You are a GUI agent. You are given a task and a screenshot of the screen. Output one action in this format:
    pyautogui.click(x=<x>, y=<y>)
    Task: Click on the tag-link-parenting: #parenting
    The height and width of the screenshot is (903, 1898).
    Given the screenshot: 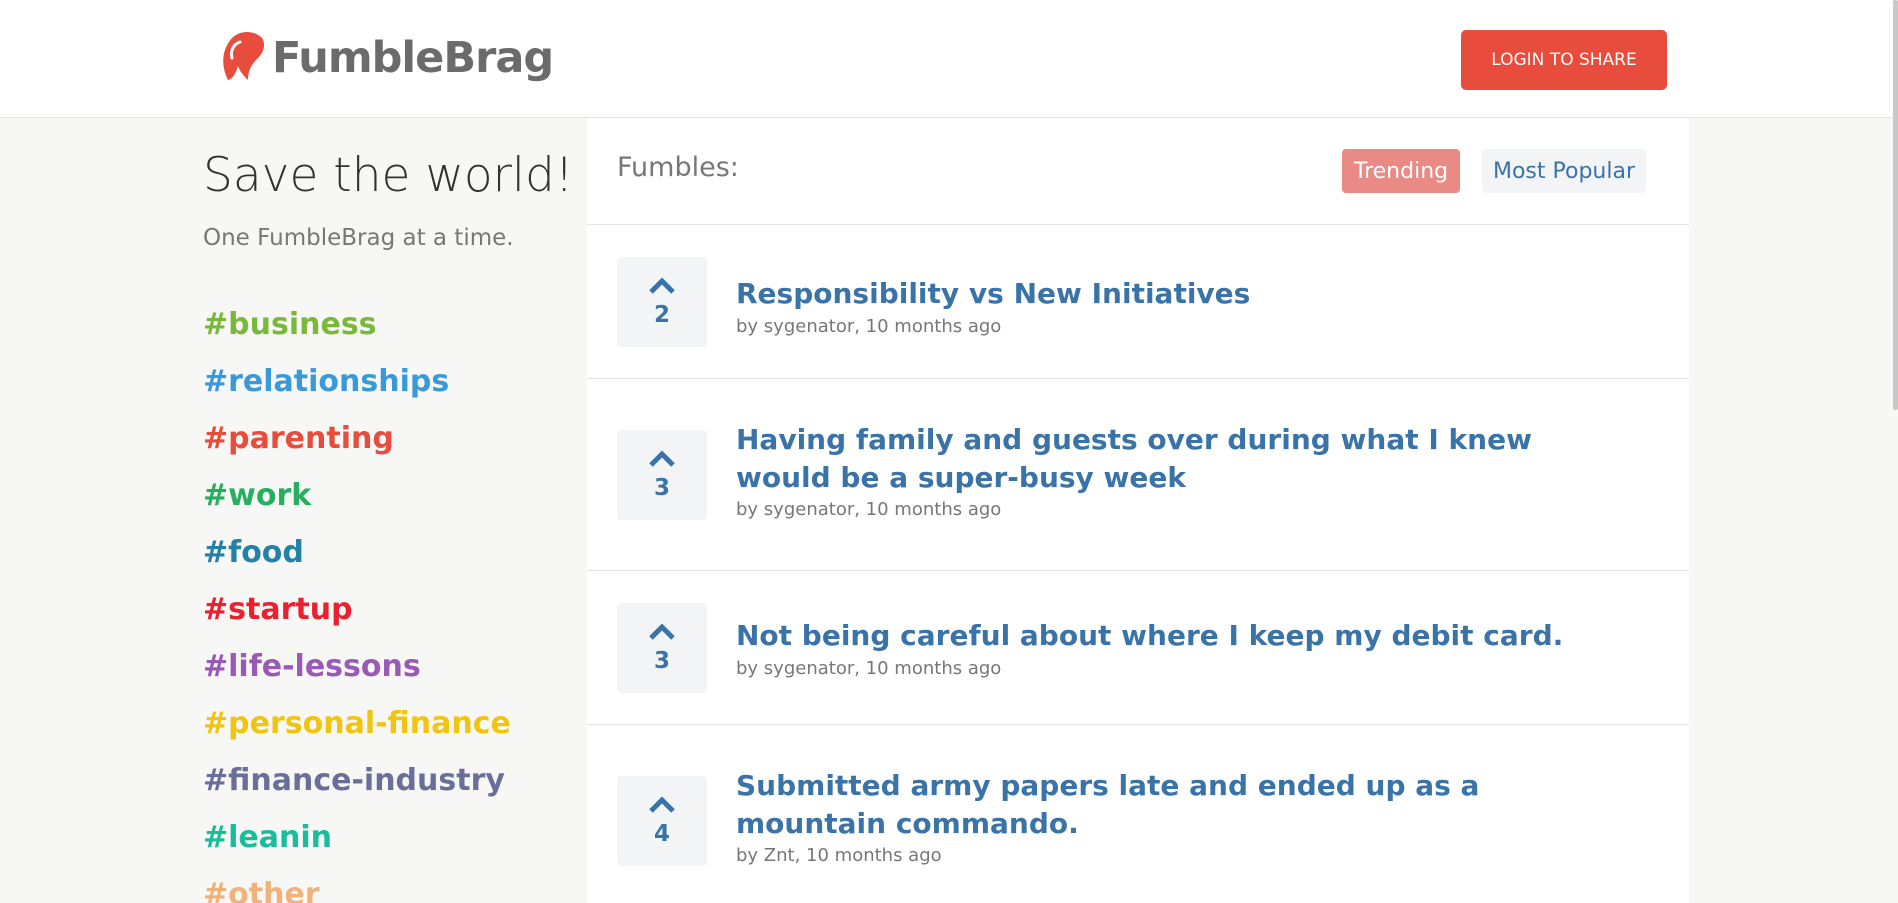 What is the action you would take?
    pyautogui.click(x=393, y=445)
    